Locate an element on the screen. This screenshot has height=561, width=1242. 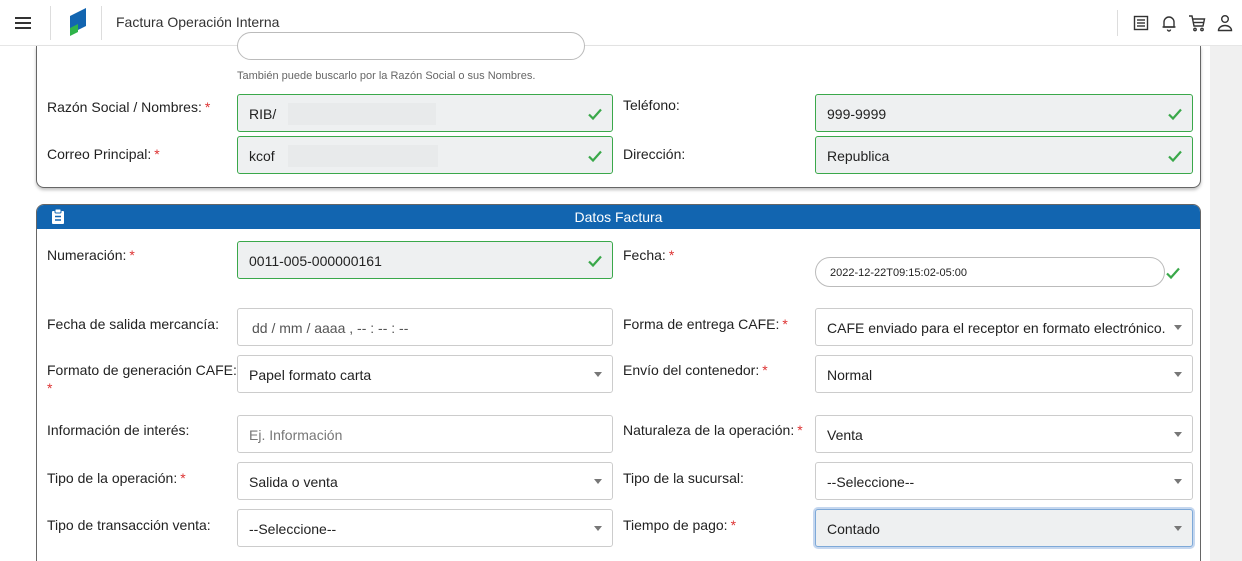
fecha-salida-label: Fecha de salida mercancía: is located at coordinates (133, 324).